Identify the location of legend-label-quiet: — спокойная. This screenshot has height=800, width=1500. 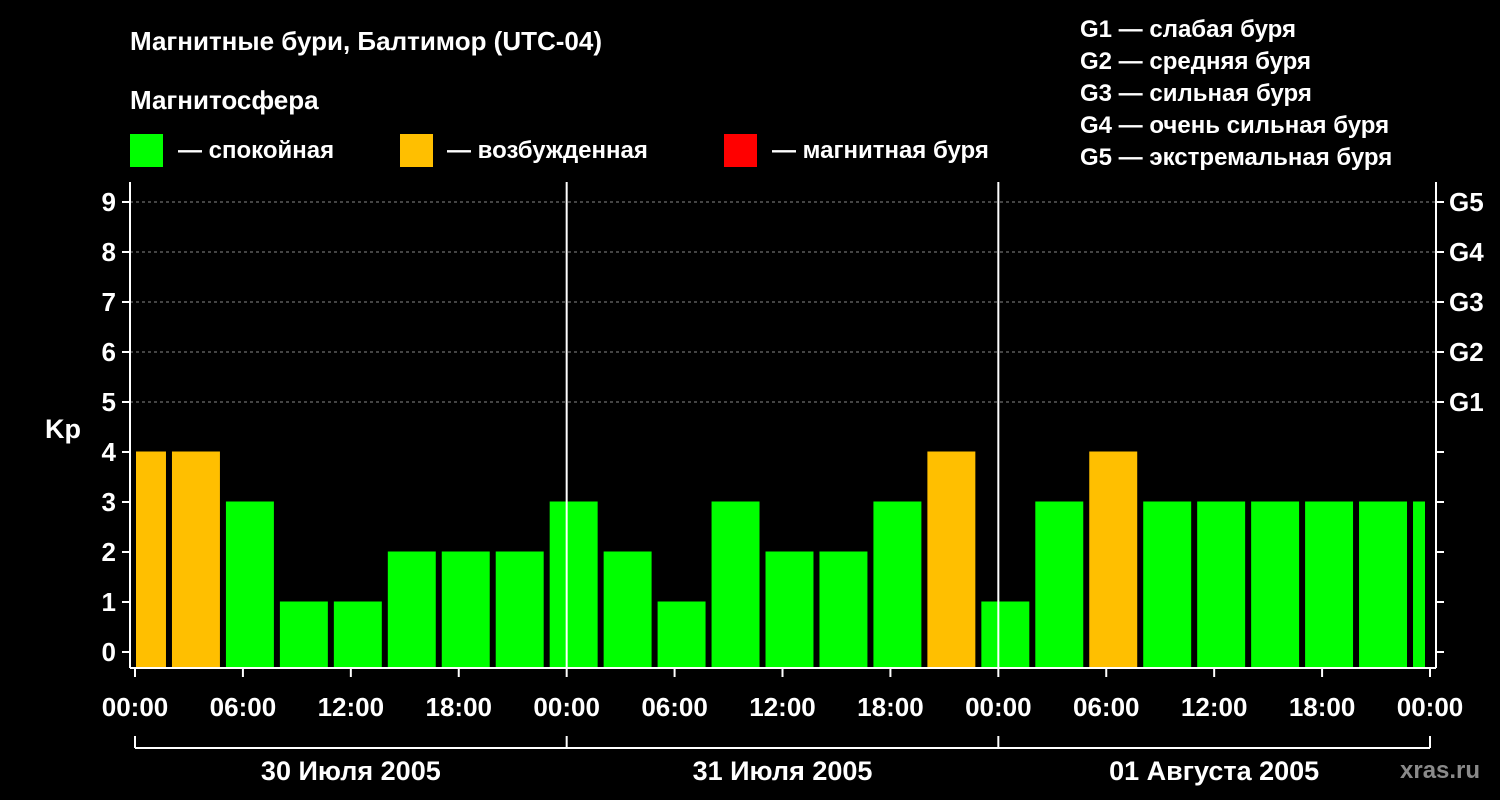
(256, 150).